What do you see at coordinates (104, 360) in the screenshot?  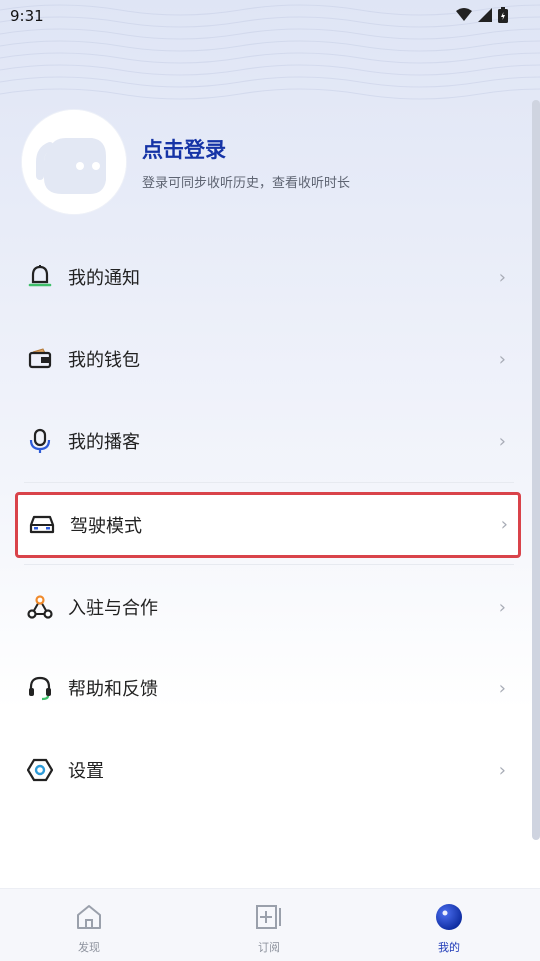 I see `menu-item-label: 我的钱包` at bounding box center [104, 360].